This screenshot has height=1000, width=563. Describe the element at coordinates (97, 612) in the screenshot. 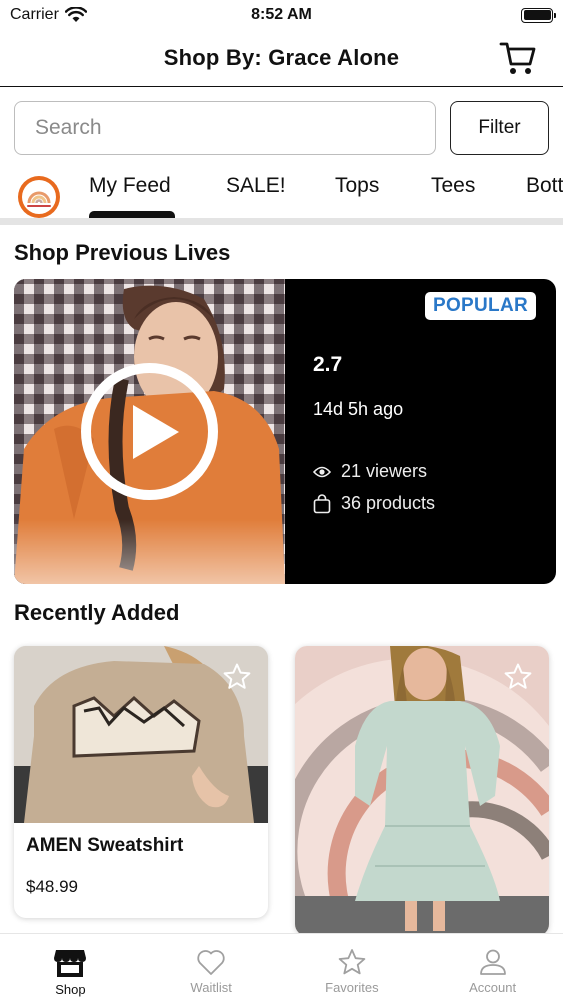

I see `recently-added-heading: Recently Added` at that location.